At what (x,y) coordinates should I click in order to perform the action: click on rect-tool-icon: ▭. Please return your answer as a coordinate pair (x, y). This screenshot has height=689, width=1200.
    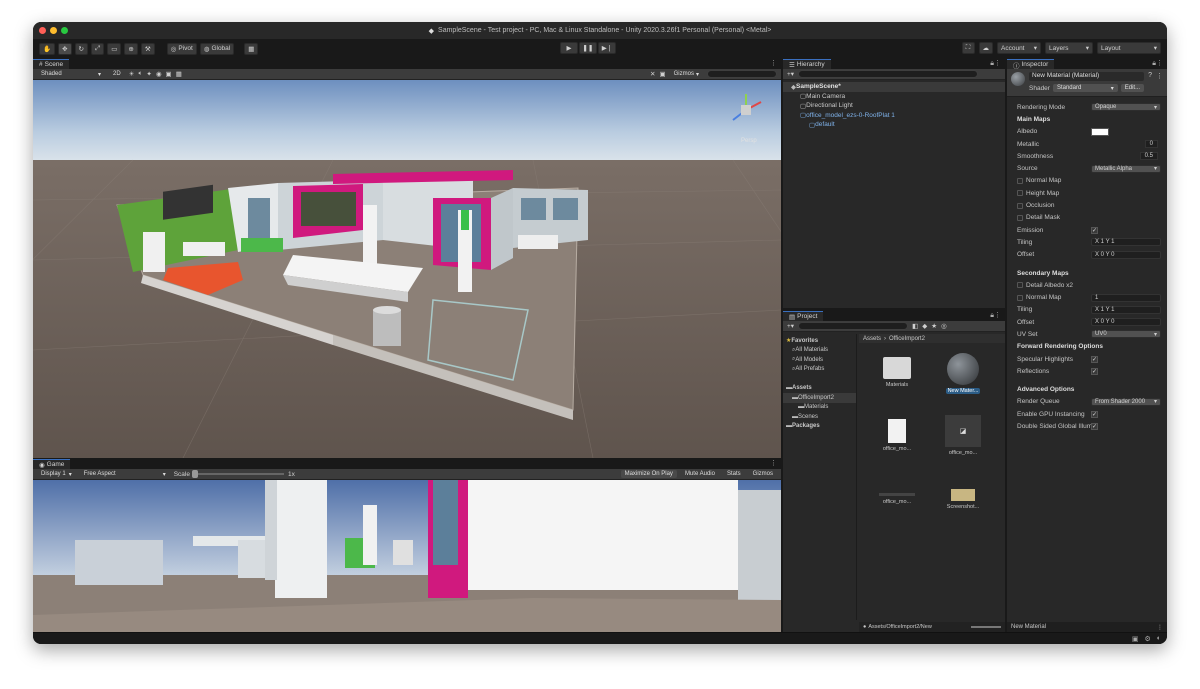
    Looking at the image, I should click on (114, 48).